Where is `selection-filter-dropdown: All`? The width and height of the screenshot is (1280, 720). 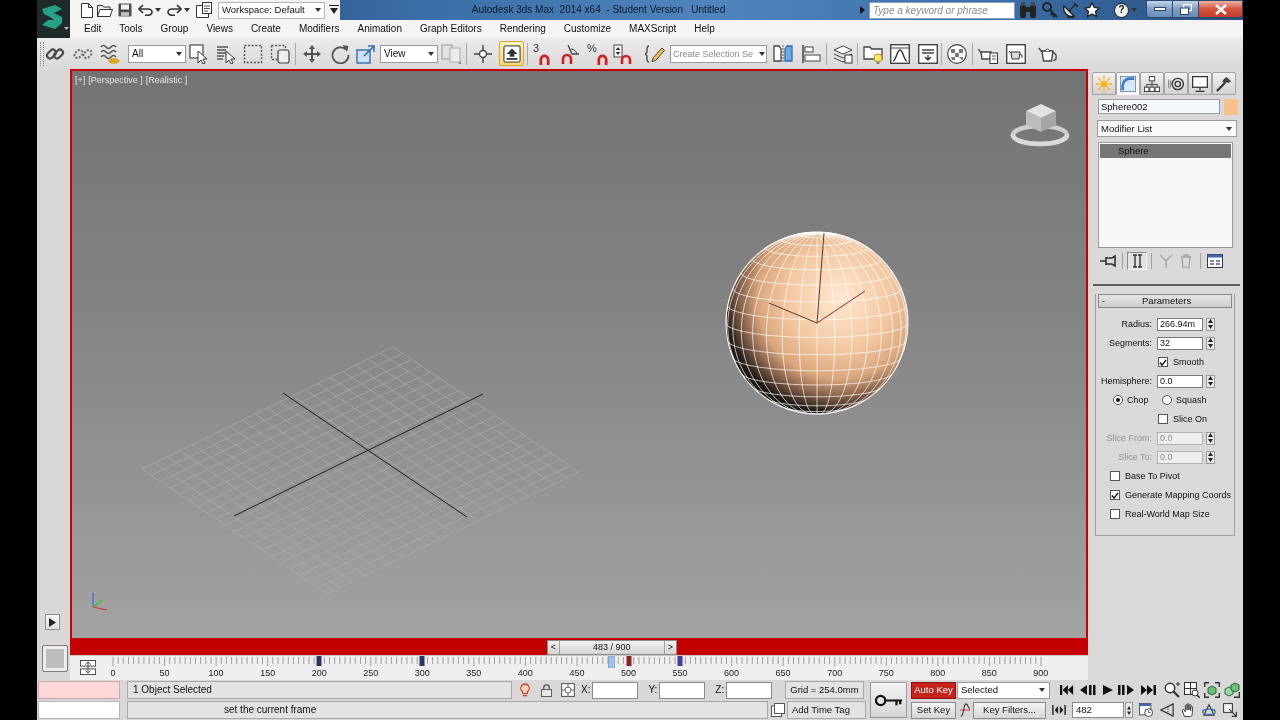 selection-filter-dropdown: All is located at coordinates (157, 53).